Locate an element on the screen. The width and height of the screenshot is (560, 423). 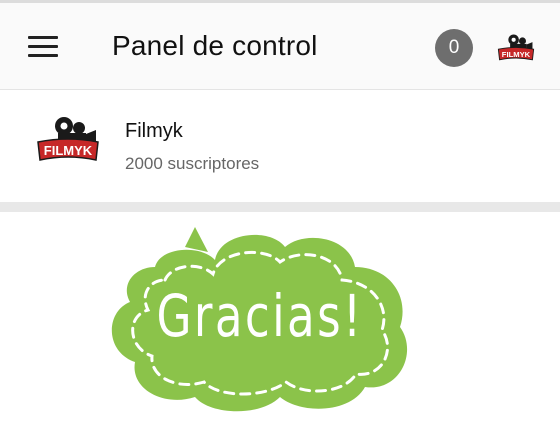
gracias-text: Gracias! is located at coordinates (260, 316).